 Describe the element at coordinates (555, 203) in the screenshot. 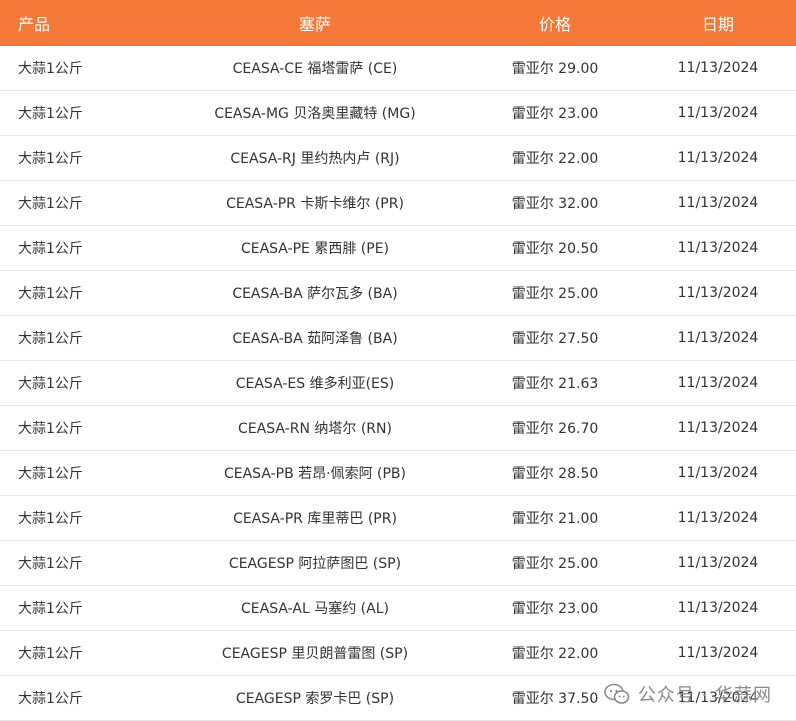

I see `price-cell: 雷亚尔 32.00` at that location.